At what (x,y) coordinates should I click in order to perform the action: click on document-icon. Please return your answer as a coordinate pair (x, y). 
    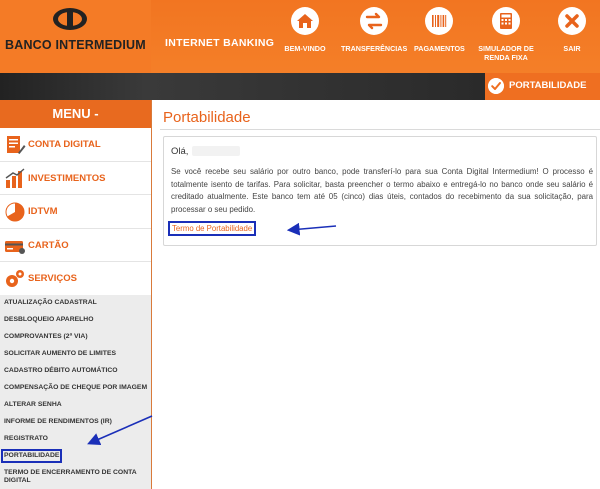
    Looking at the image, I should click on (16, 145).